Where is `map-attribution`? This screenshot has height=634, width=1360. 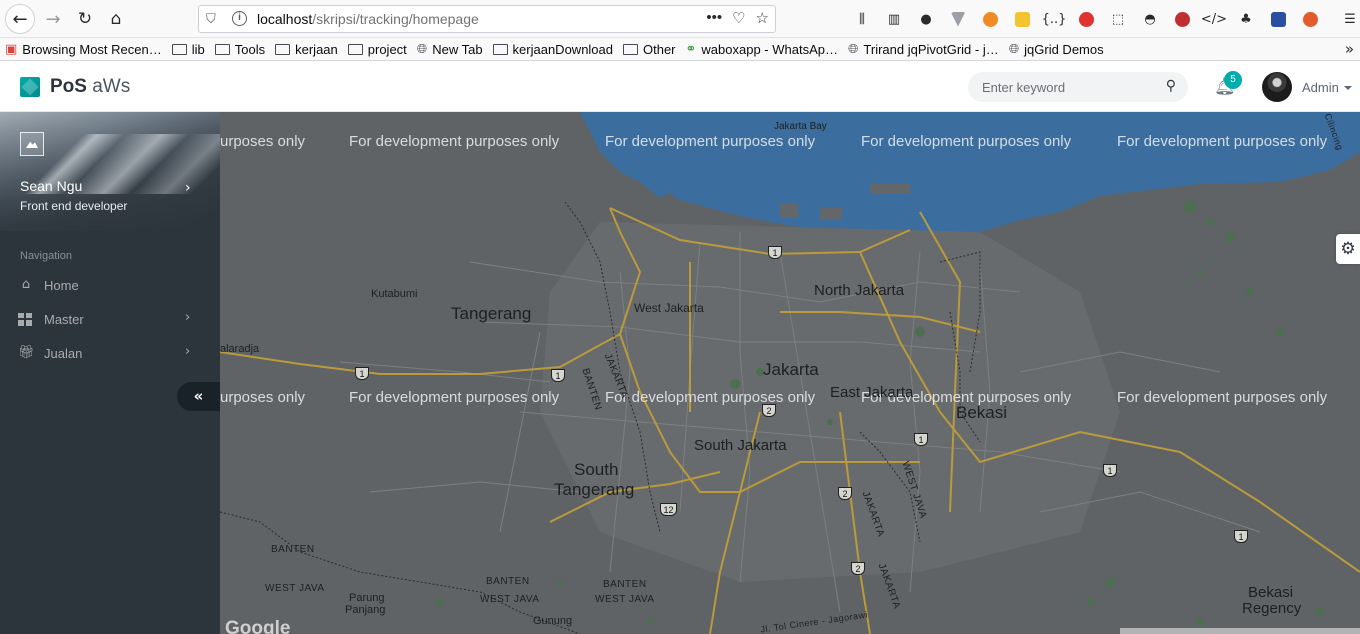 map-attribution is located at coordinates (1240, 631).